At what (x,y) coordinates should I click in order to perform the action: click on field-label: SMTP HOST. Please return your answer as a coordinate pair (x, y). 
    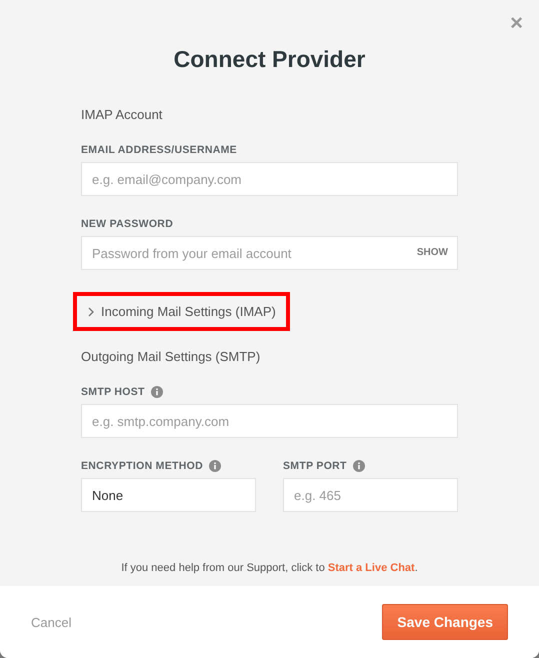
    Looking at the image, I should click on (113, 392).